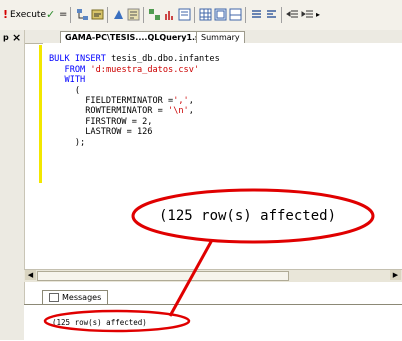 The width and height of the screenshot is (402, 341). Describe the element at coordinates (117, 321) in the screenshot. I see `result-highlight-ellipse` at that location.